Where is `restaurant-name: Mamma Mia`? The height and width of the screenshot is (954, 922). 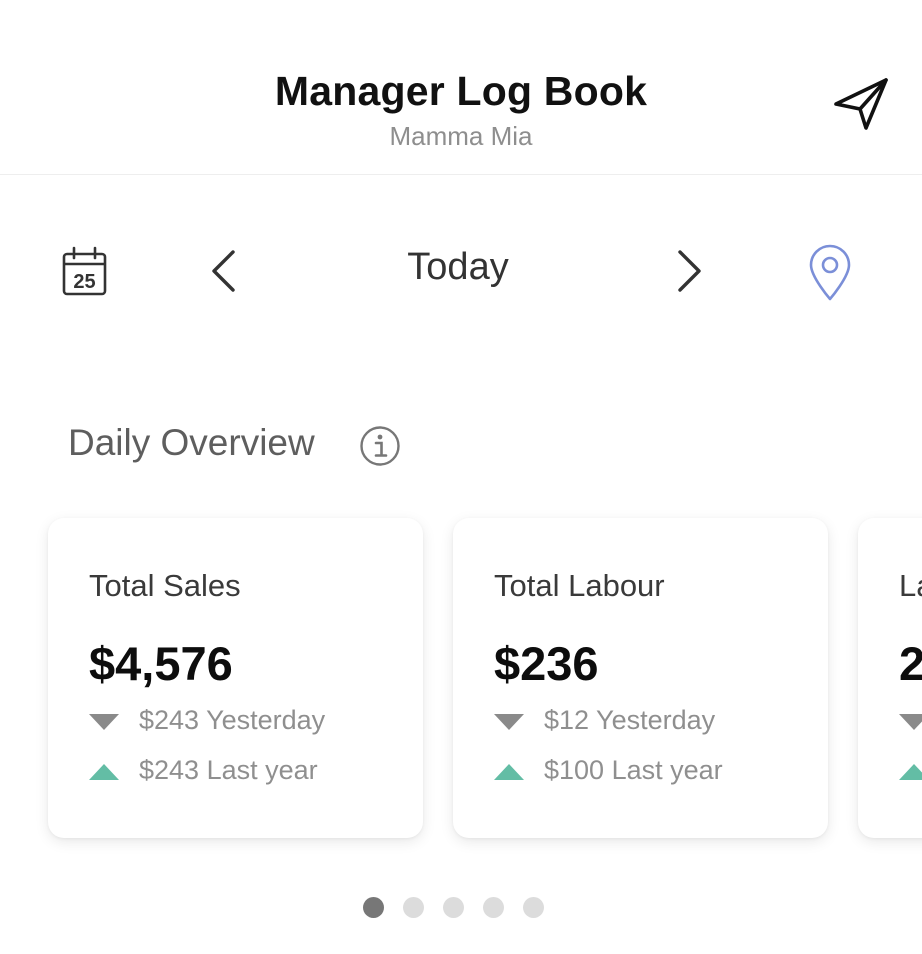
restaurant-name: Mamma Mia is located at coordinates (461, 136).